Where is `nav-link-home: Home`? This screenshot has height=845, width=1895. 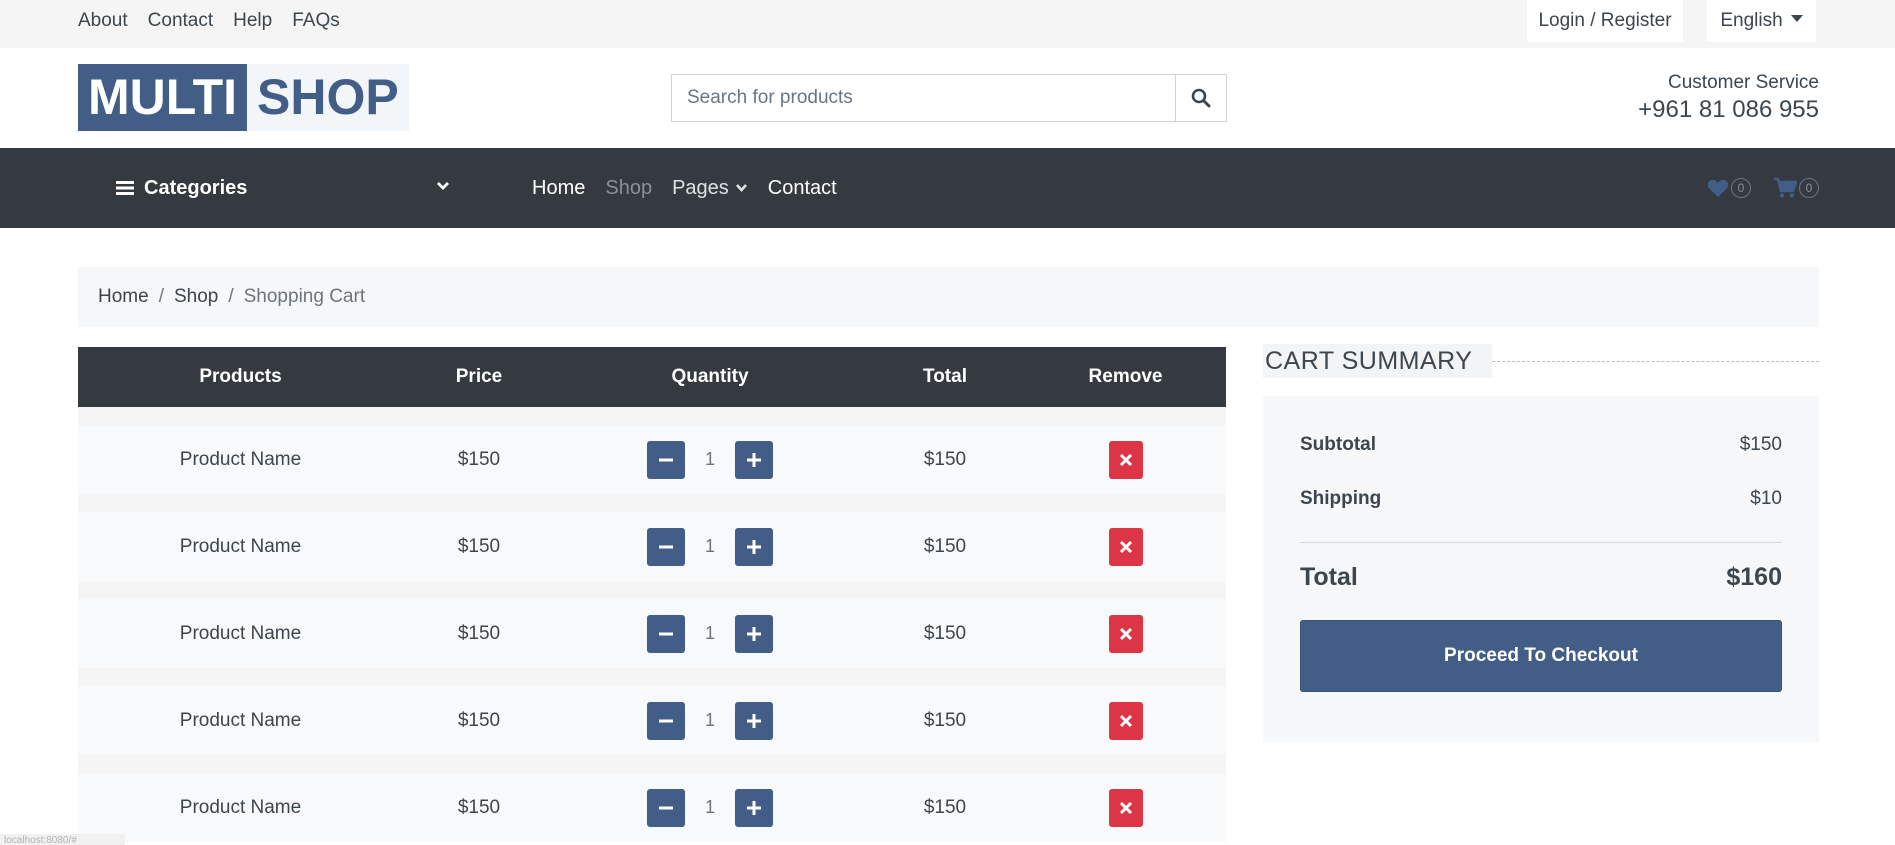 nav-link-home: Home is located at coordinates (558, 188).